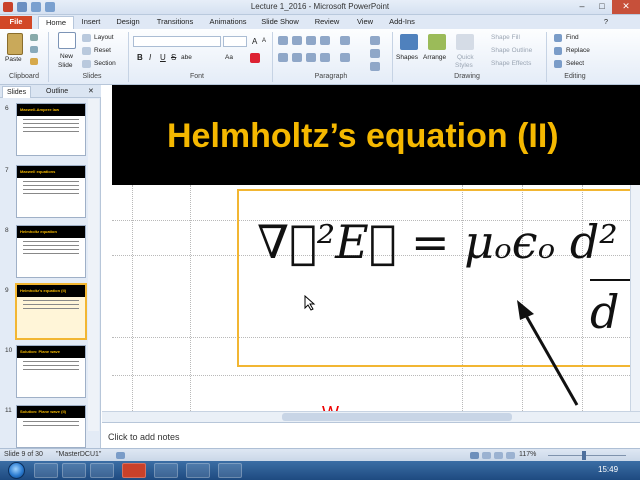 The image size is (640, 480). I want to click on zoom-slider-thumb, so click(584, 455).